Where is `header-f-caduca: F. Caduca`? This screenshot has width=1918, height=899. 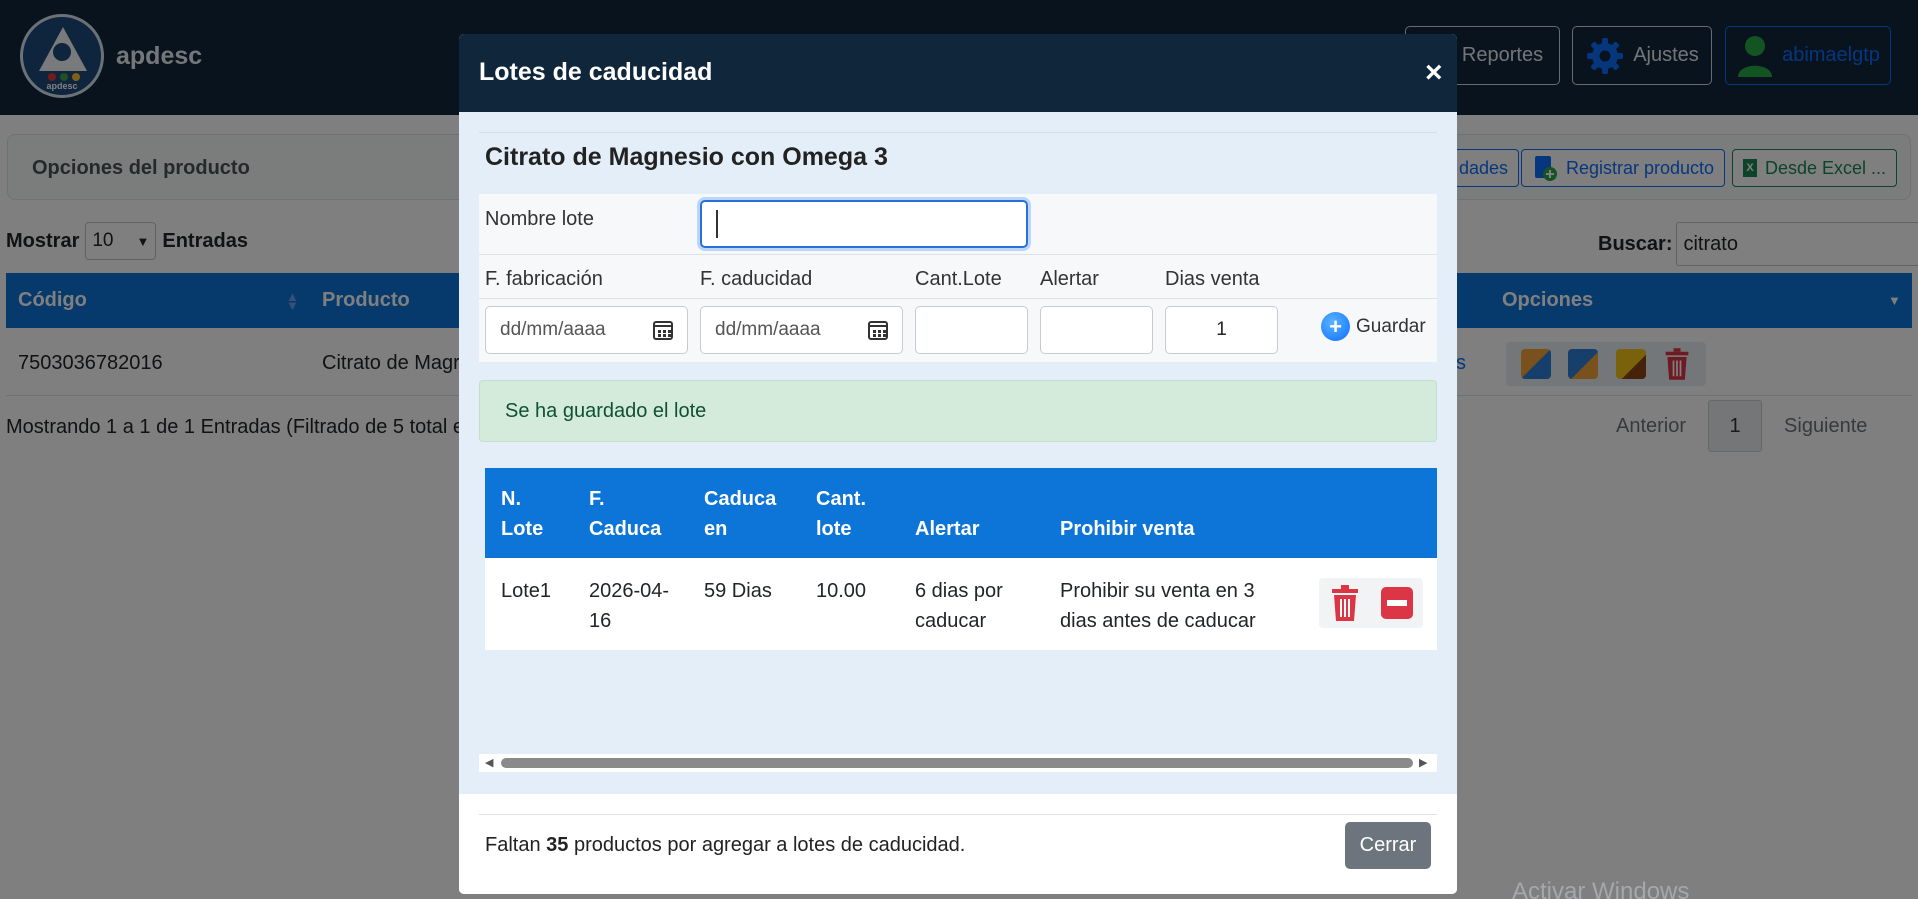 header-f-caduca: F. Caduca is located at coordinates (625, 514).